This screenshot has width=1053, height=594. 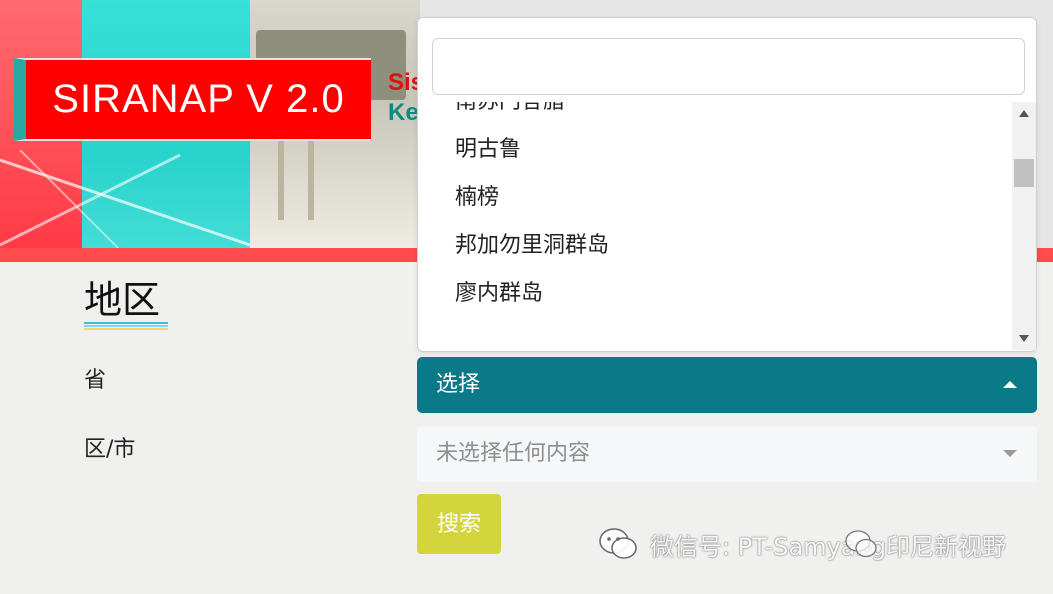 I want to click on logo-text: SIRANAP V 2.0, so click(x=198, y=99).